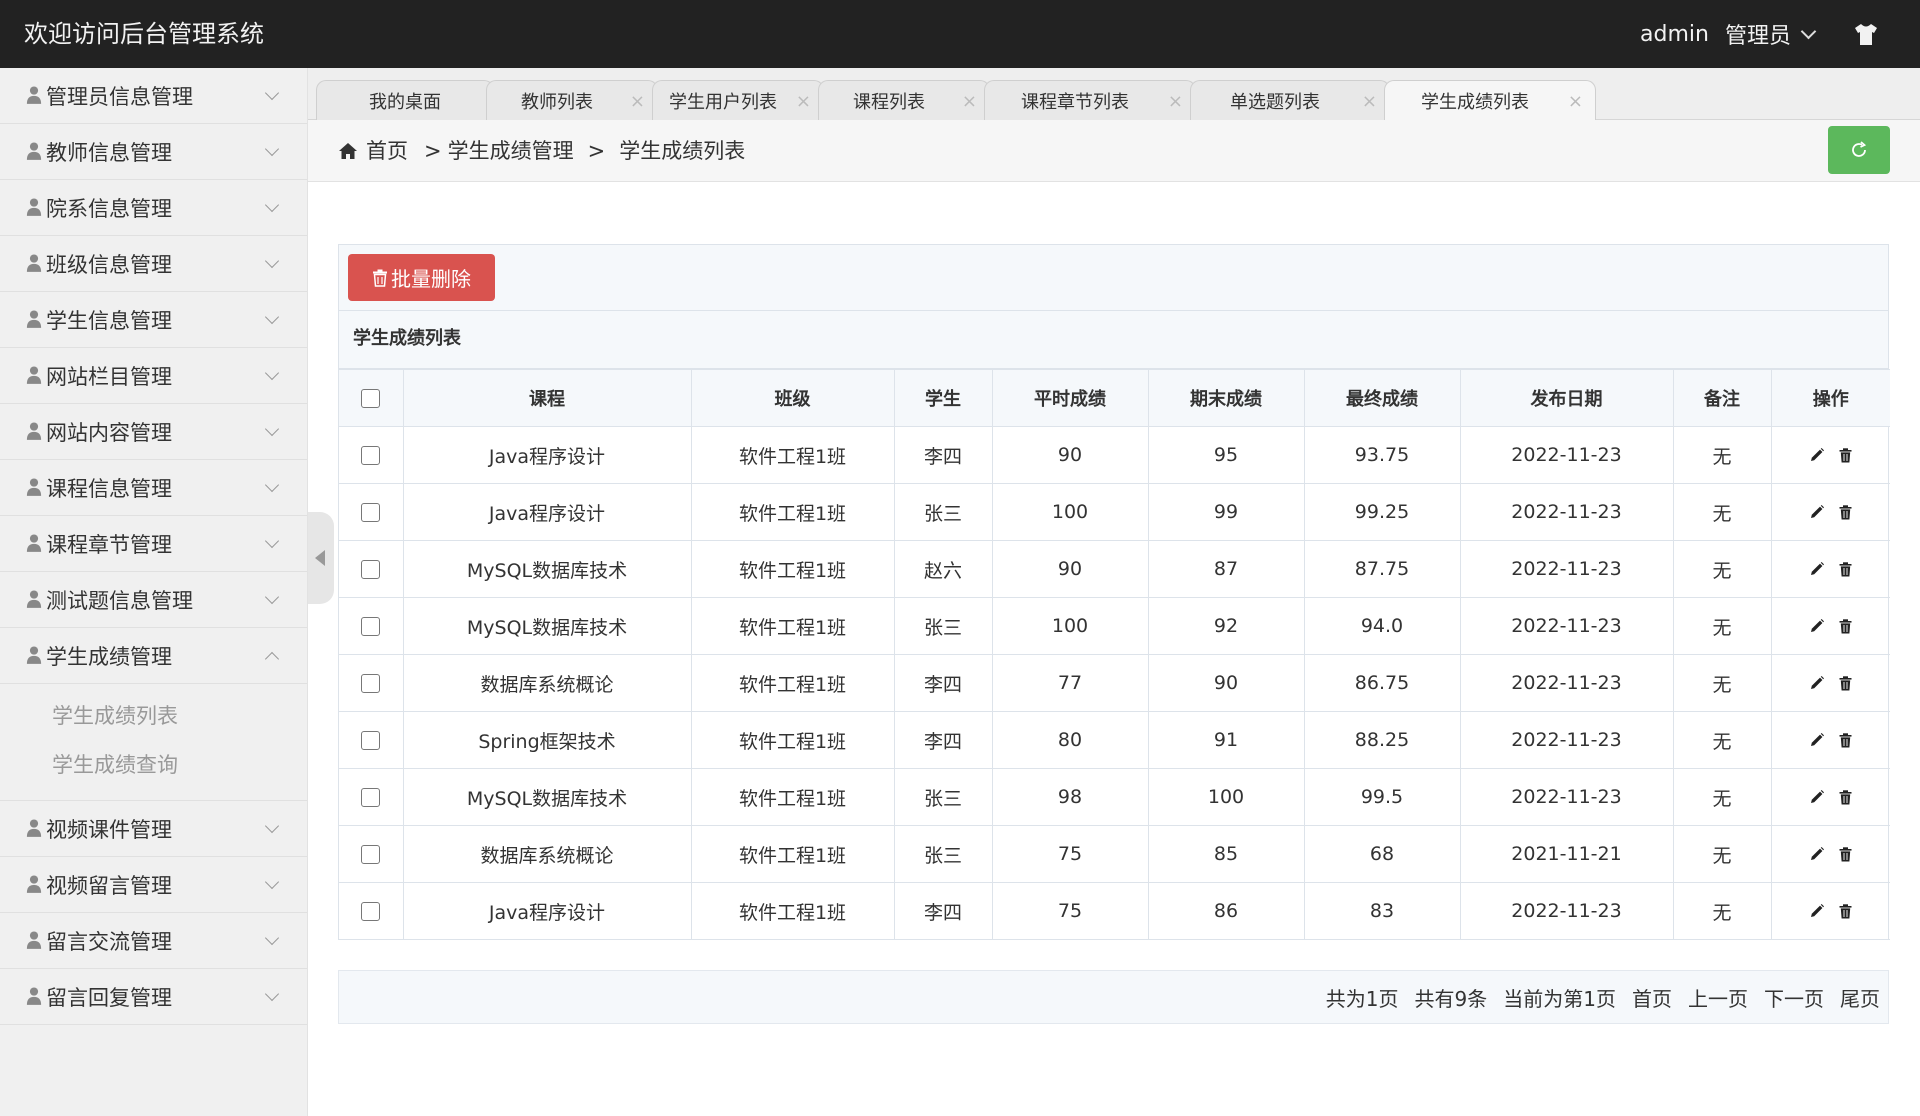 The image size is (1920, 1116). I want to click on table-cell: 无, so click(1722, 740).